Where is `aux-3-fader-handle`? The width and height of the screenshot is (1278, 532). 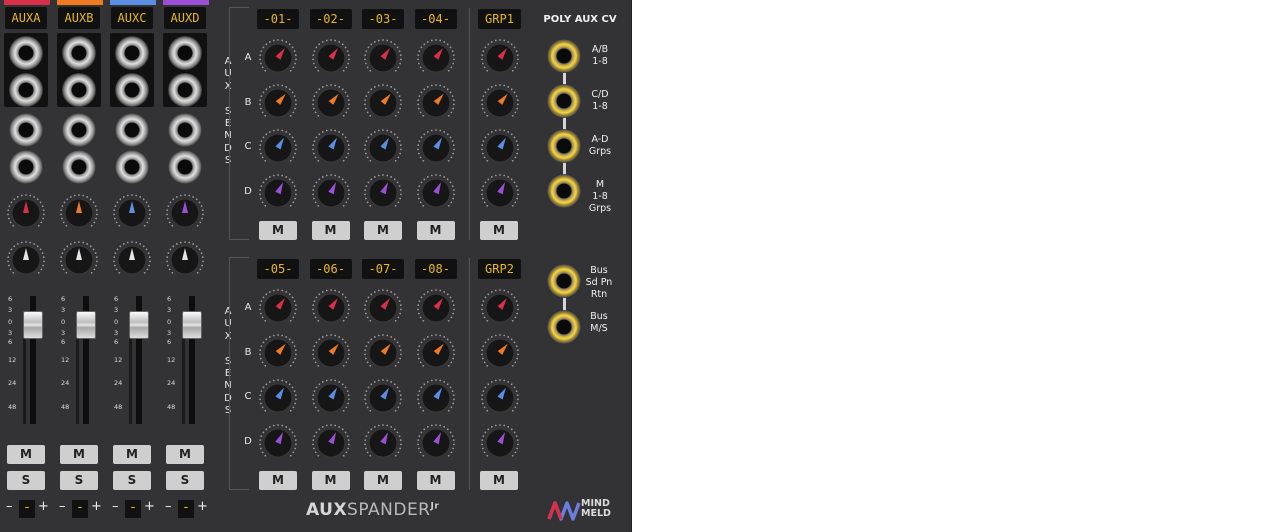
aux-3-fader-handle is located at coordinates (192, 325).